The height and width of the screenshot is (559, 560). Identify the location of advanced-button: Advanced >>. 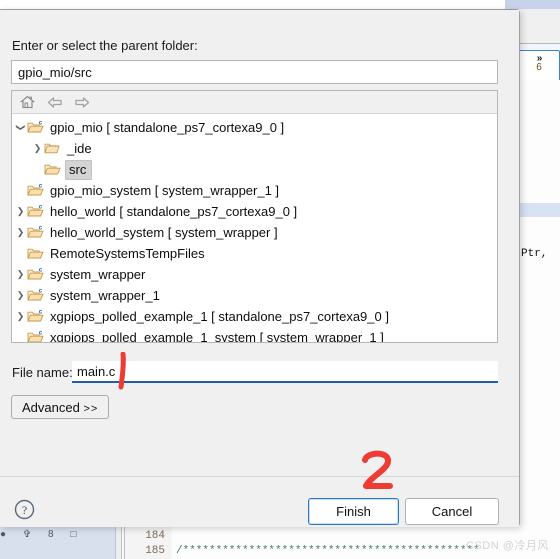
(60, 407).